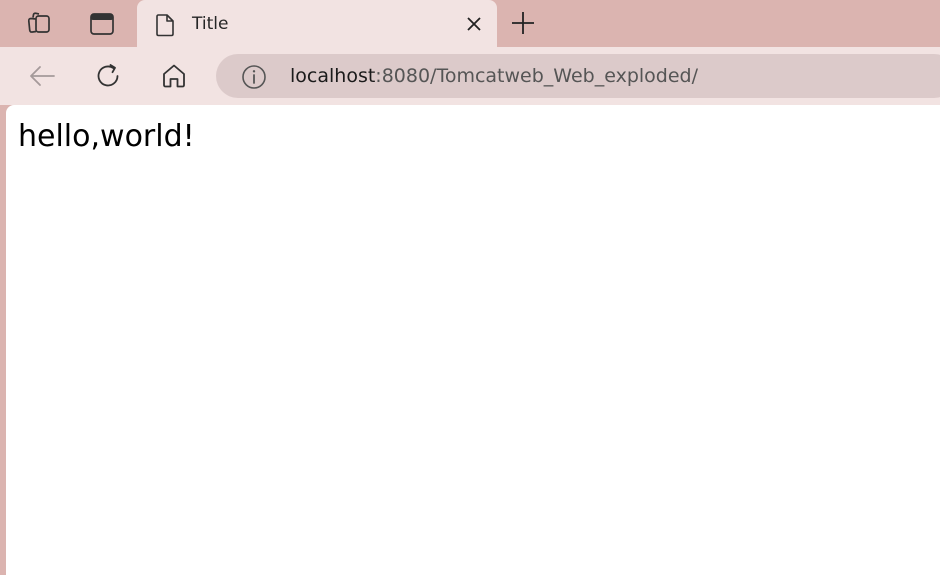  I want to click on tab-strip: Title, so click(470, 24).